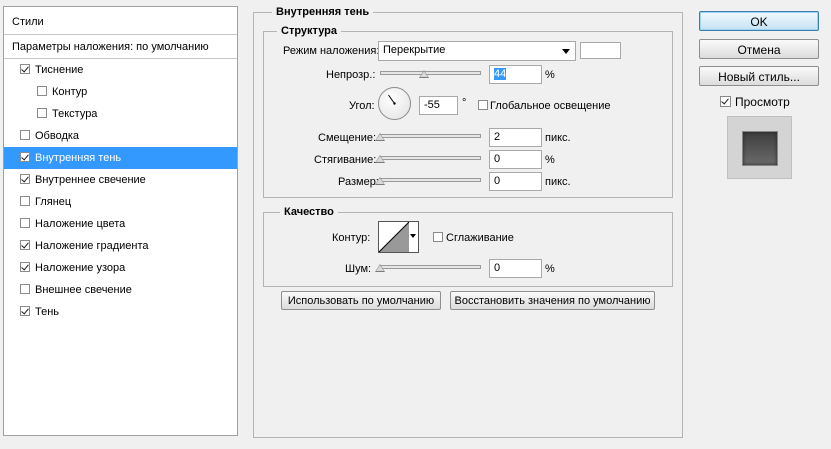  Describe the element at coordinates (351, 75) in the screenshot. I see `opacity-label: Непрозр.:` at that location.